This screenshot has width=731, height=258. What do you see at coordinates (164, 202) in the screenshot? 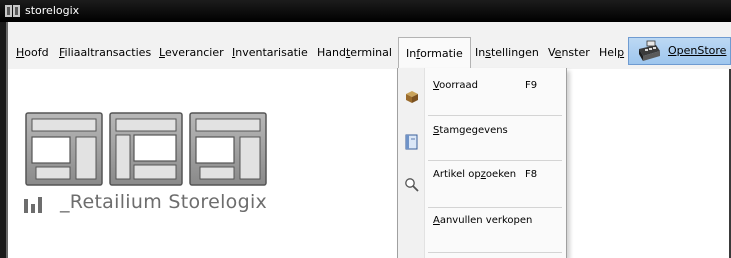
I see `tagline-text: _Retailium Storelogix` at bounding box center [164, 202].